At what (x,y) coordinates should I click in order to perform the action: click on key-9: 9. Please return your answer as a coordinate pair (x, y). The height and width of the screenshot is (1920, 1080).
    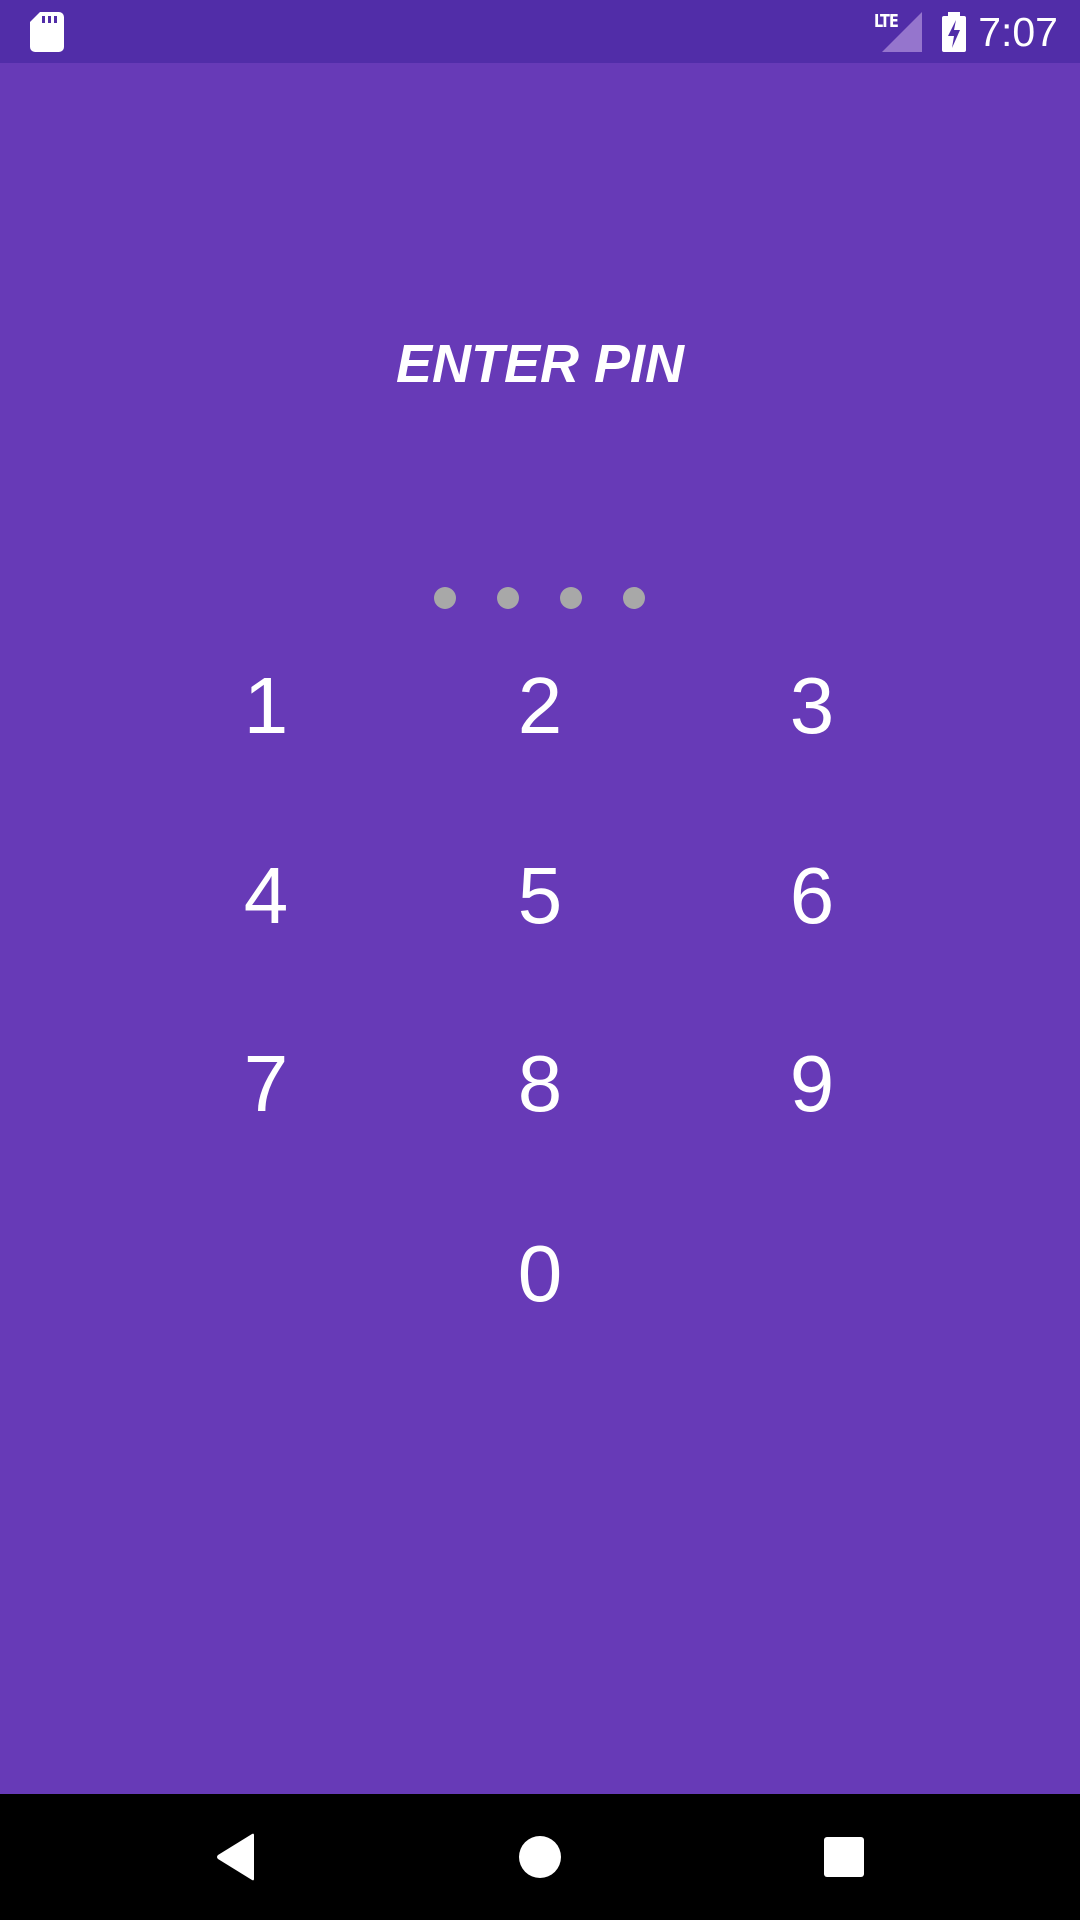
    Looking at the image, I should click on (812, 1084).